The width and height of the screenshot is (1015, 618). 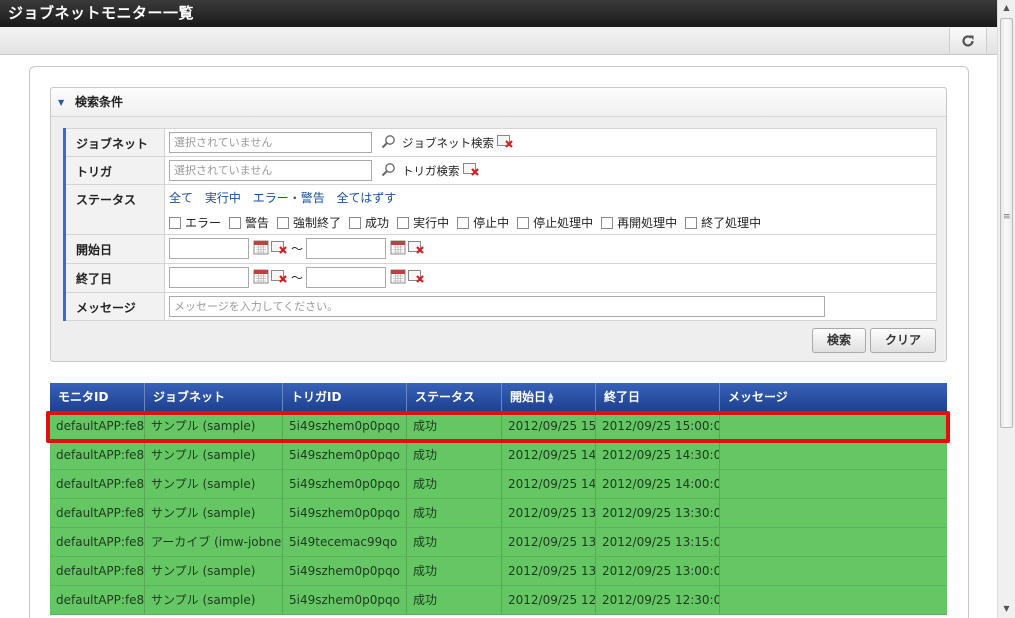 What do you see at coordinates (346, 277) in the screenshot?
I see `end-date-to-input` at bounding box center [346, 277].